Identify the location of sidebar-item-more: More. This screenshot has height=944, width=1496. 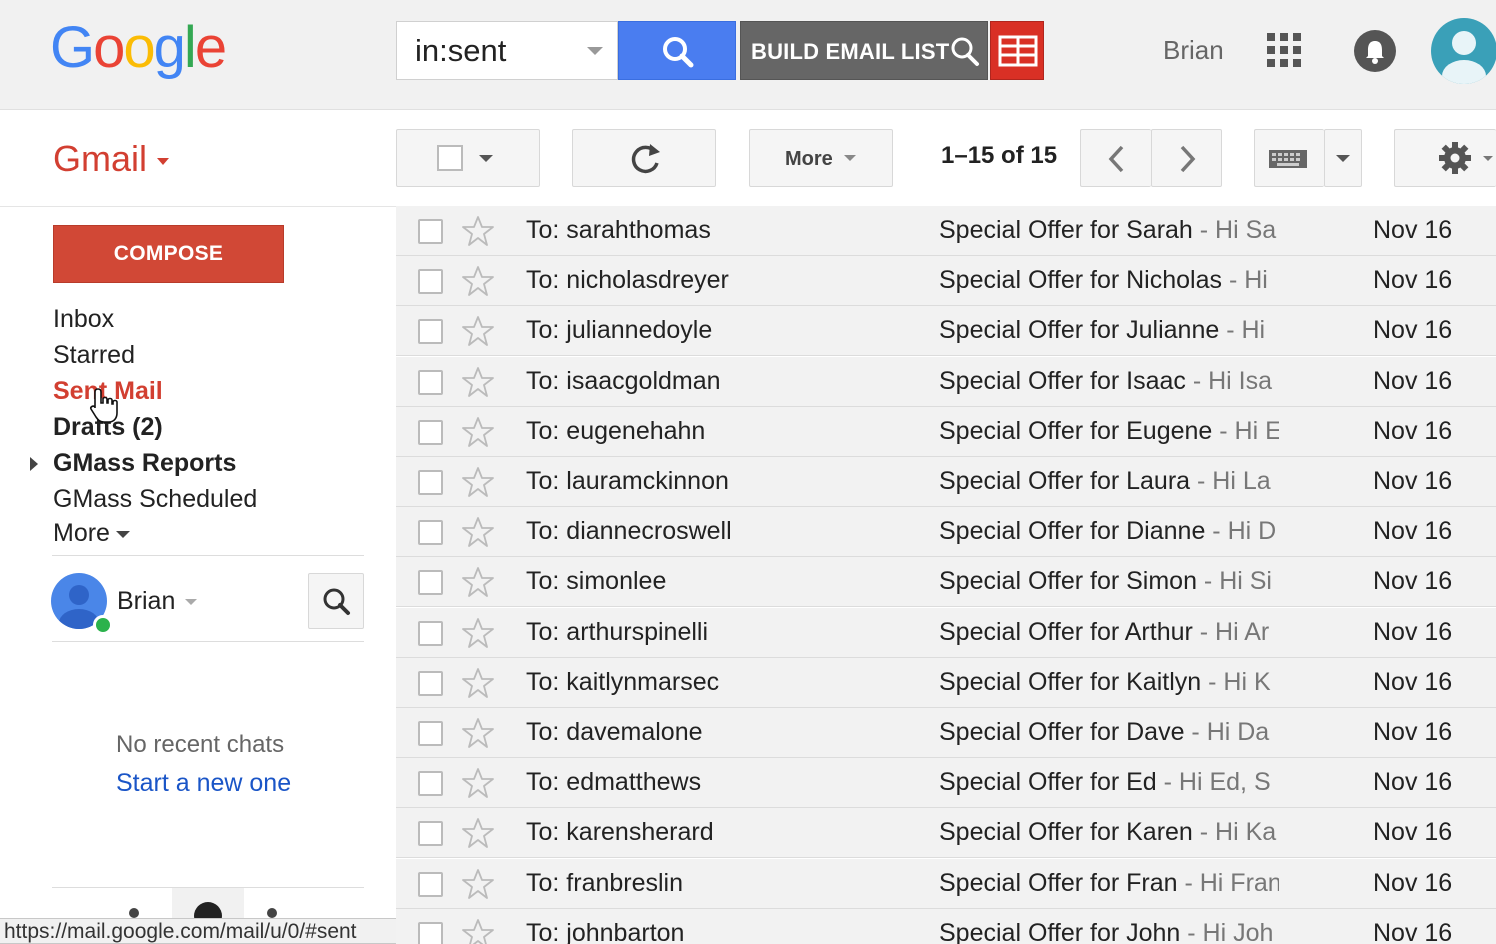
(91, 533).